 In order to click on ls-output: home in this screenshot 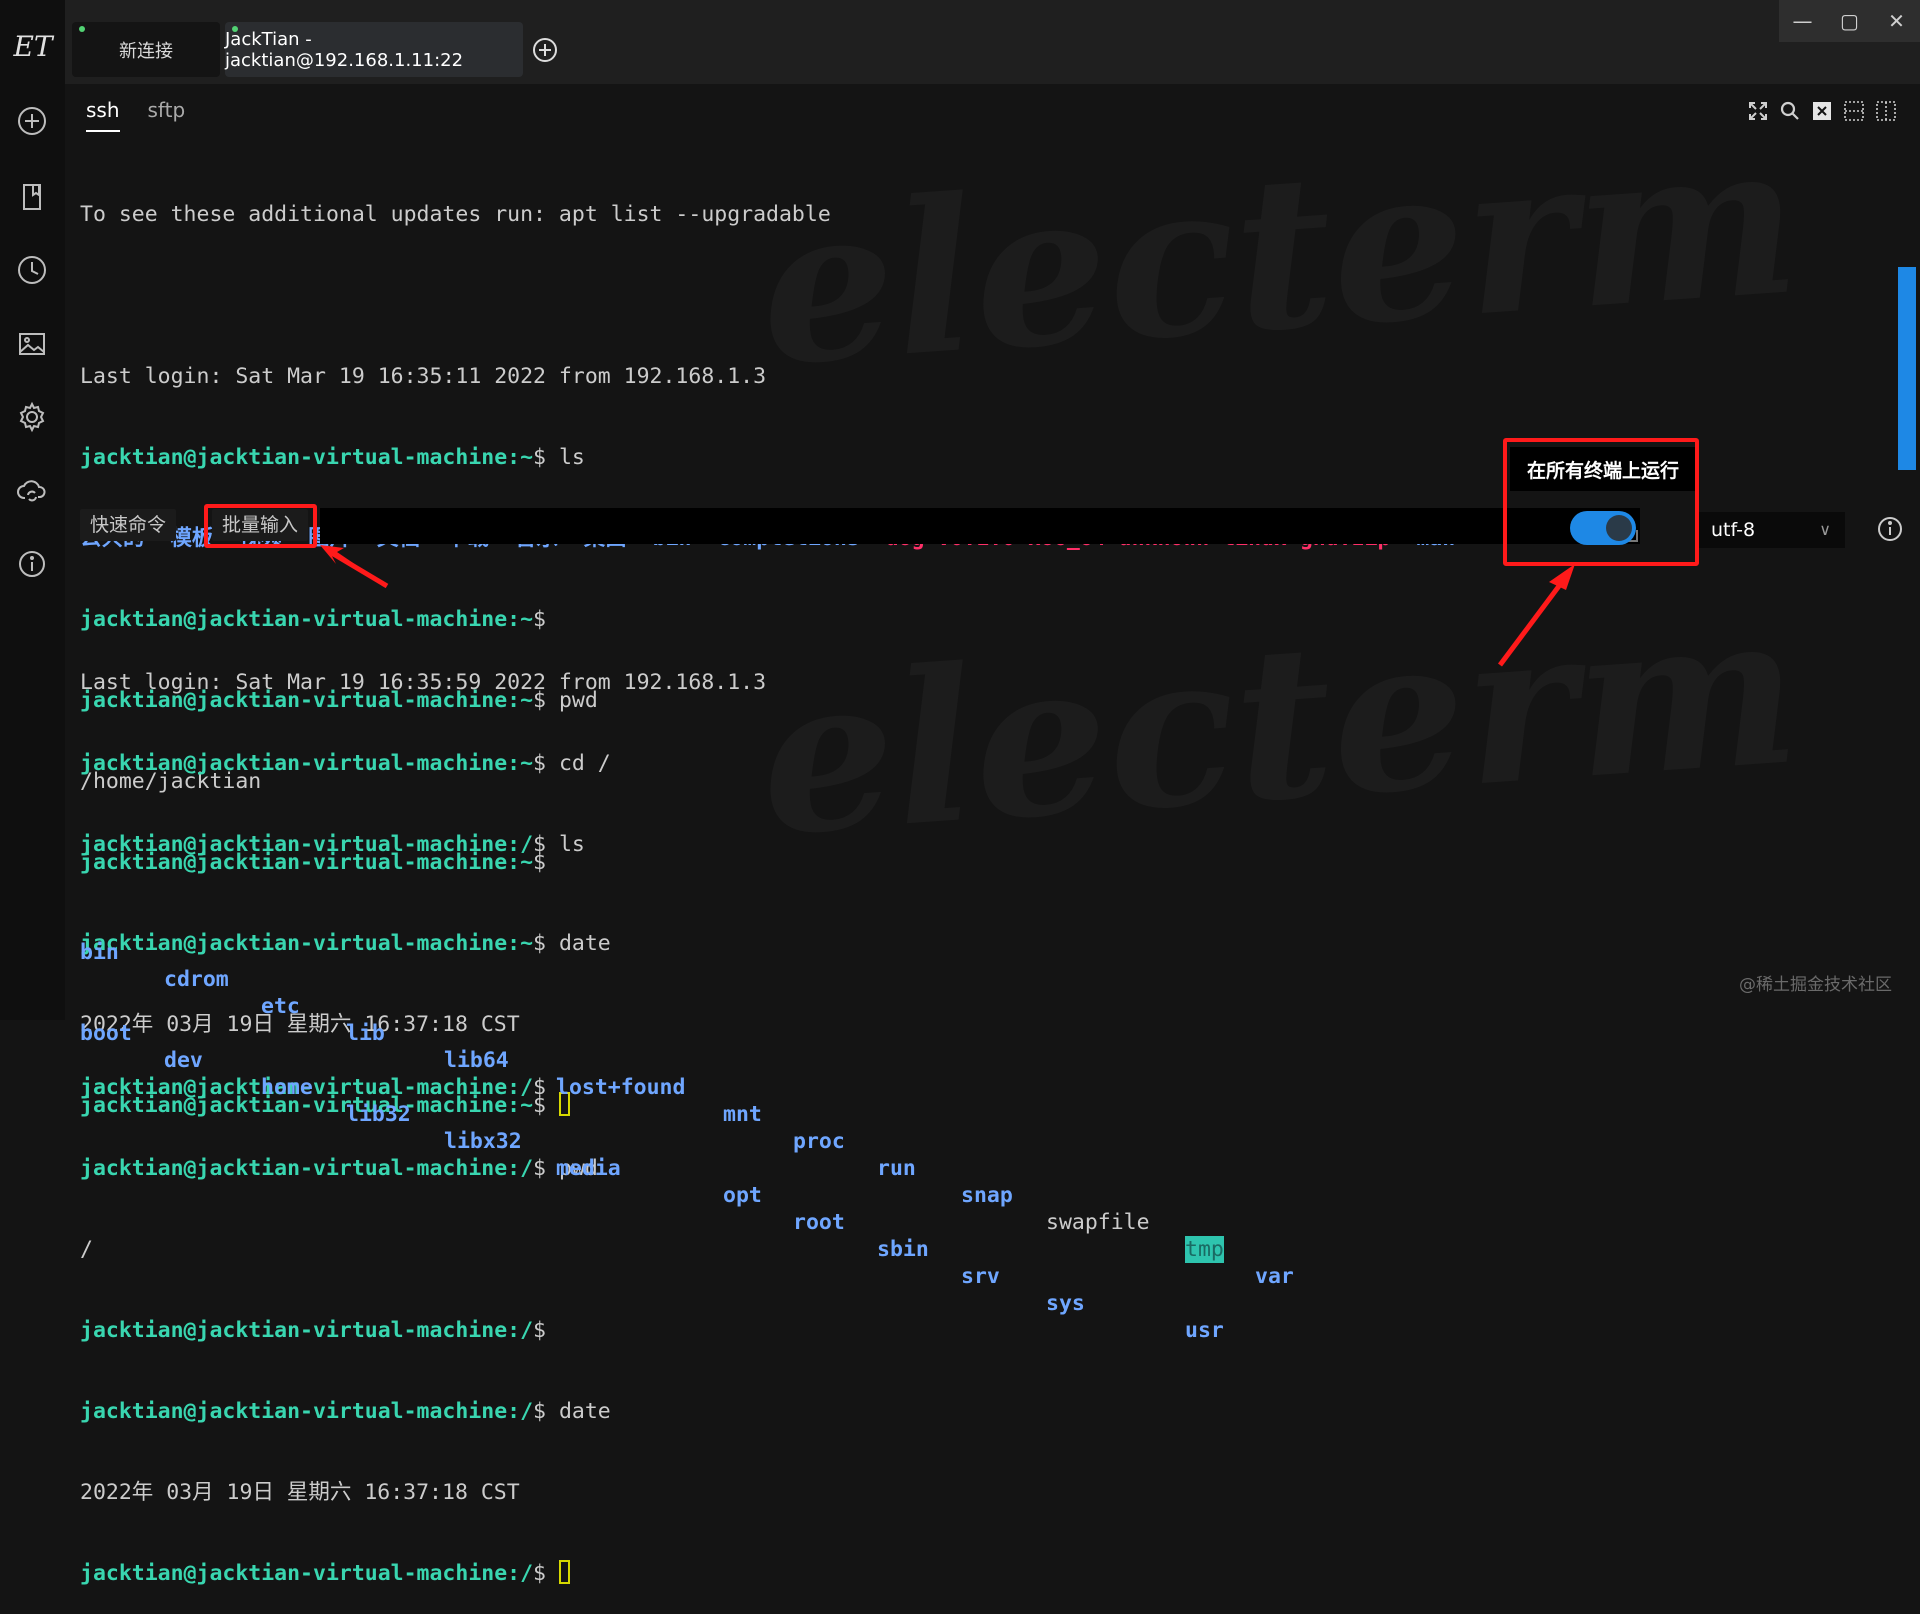, I will do `click(287, 1087)`.